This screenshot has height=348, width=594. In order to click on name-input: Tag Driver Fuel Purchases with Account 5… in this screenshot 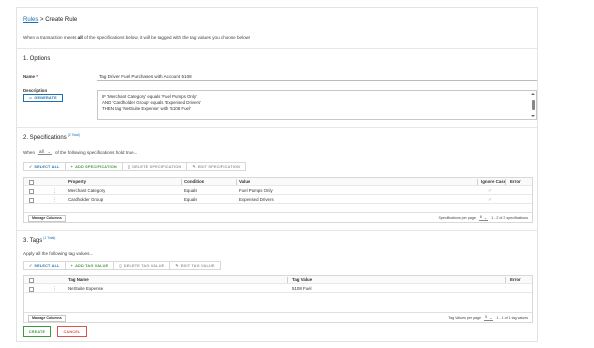, I will do `click(317, 76)`.